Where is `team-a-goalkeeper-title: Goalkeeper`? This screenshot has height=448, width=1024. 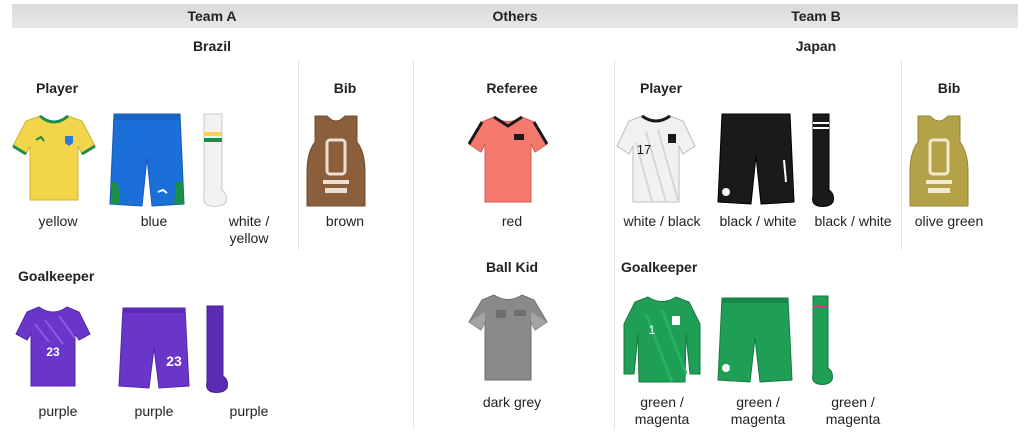 team-a-goalkeeper-title: Goalkeeper is located at coordinates (56, 276).